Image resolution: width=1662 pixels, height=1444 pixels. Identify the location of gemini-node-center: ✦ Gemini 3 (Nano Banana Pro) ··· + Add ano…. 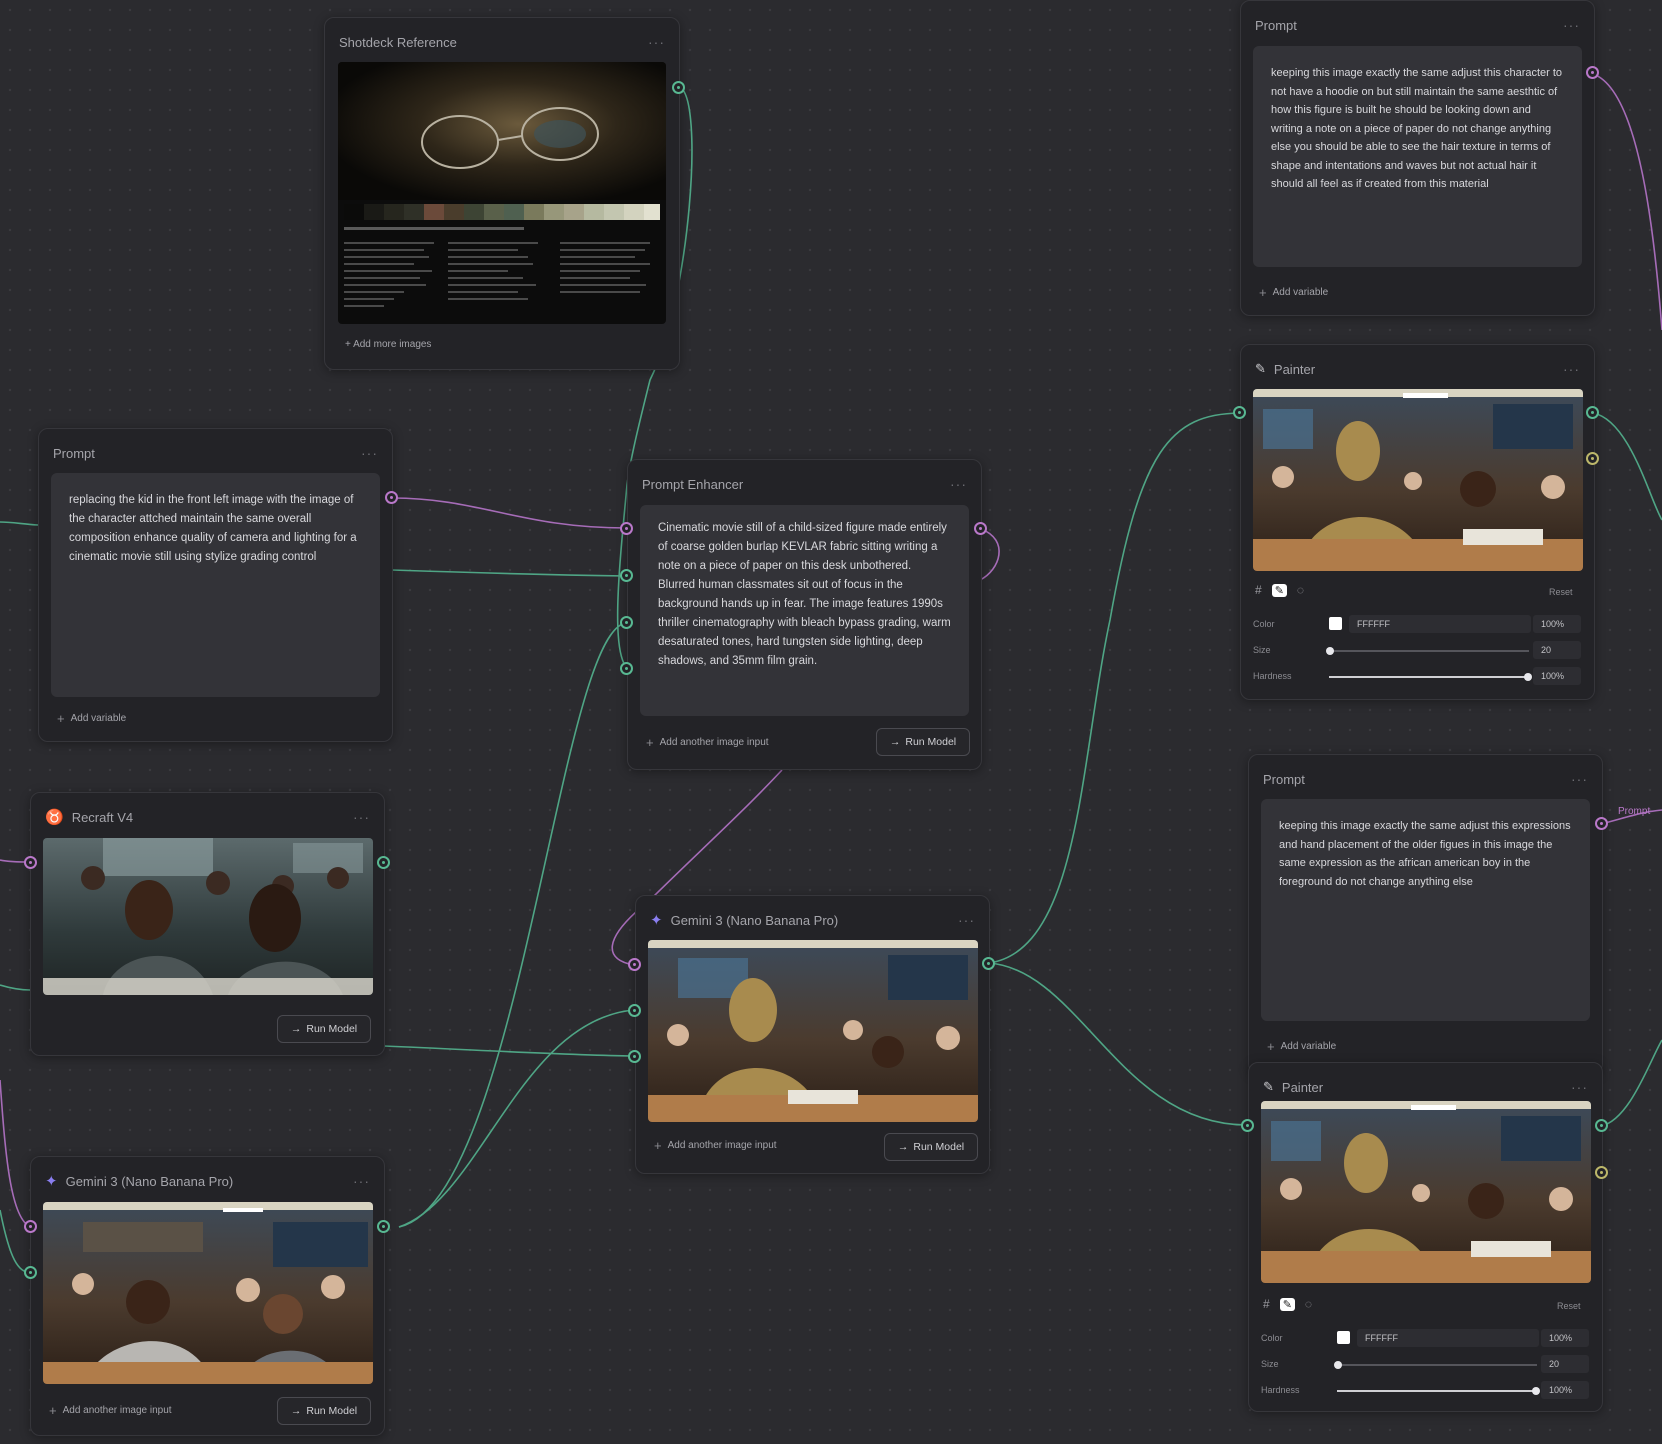
(812, 1034).